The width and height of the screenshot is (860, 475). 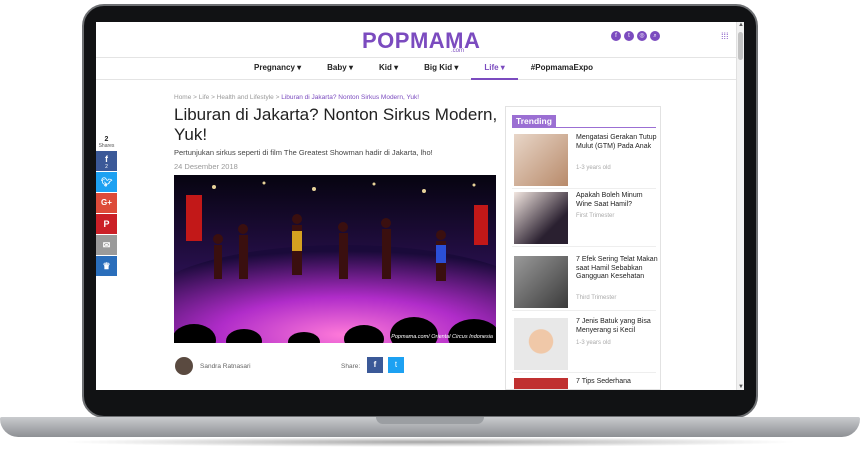 What do you see at coordinates (617, 382) in the screenshot?
I see `trending-item-title: 7 Tips Sederhana` at bounding box center [617, 382].